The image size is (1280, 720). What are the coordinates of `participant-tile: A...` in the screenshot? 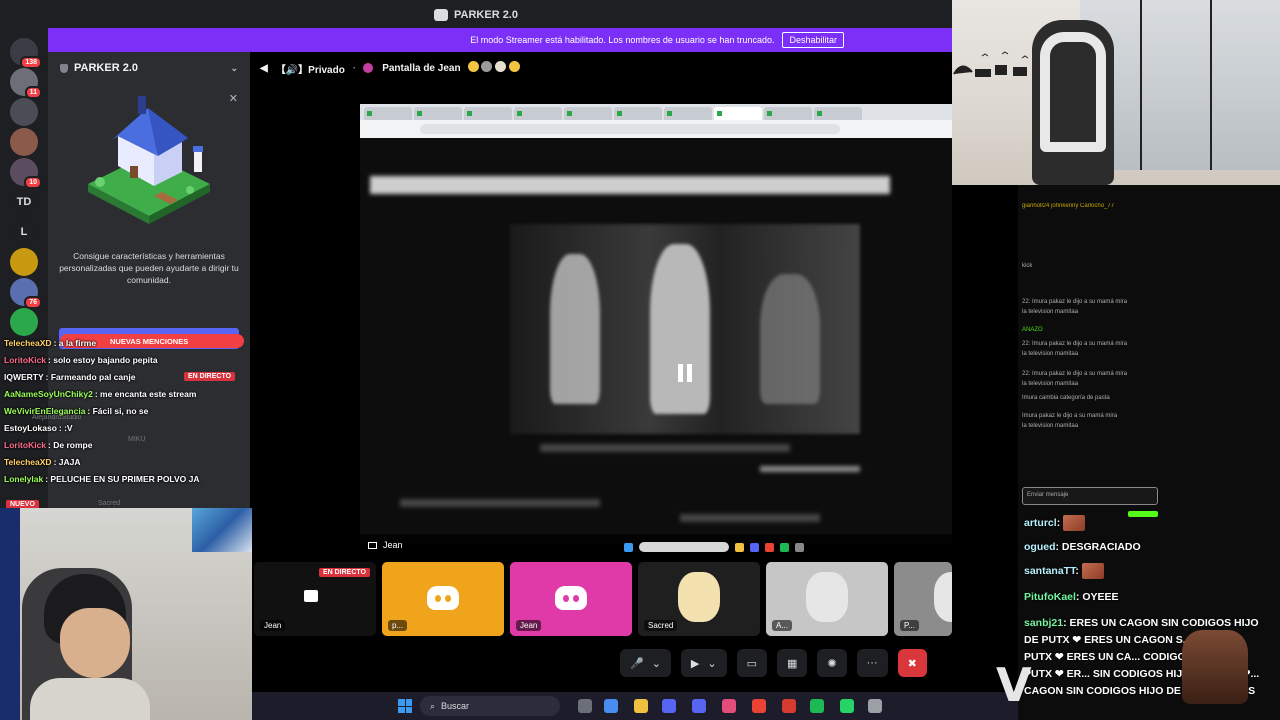 It's located at (827, 599).